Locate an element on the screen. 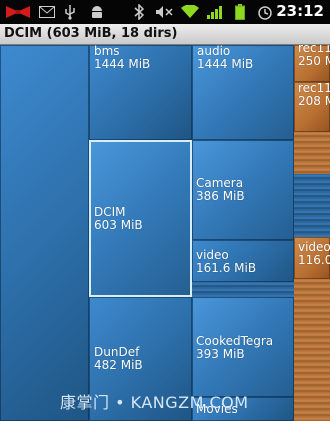 This screenshot has height=421, width=330. folder-tile-rec1: rec11 250 M is located at coordinates (312, 63).